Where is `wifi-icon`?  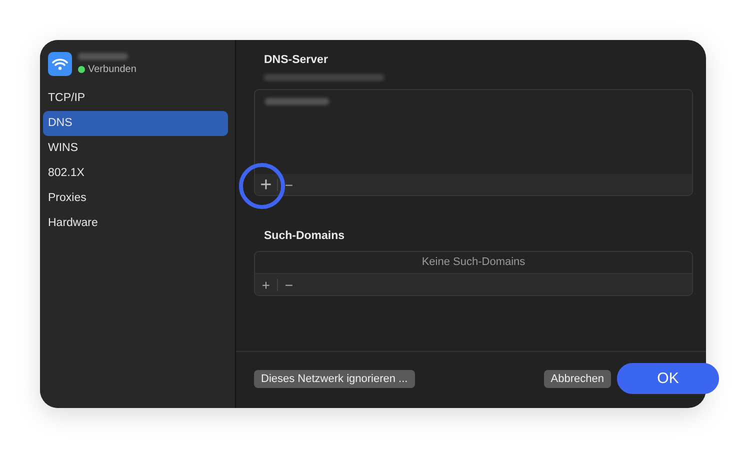
wifi-icon is located at coordinates (60, 64).